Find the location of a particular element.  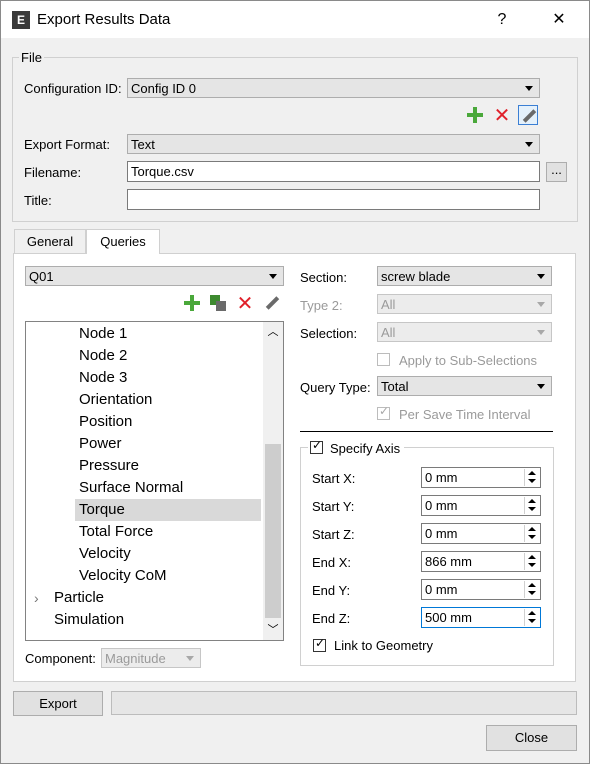

edit-query-button is located at coordinates (272, 303).